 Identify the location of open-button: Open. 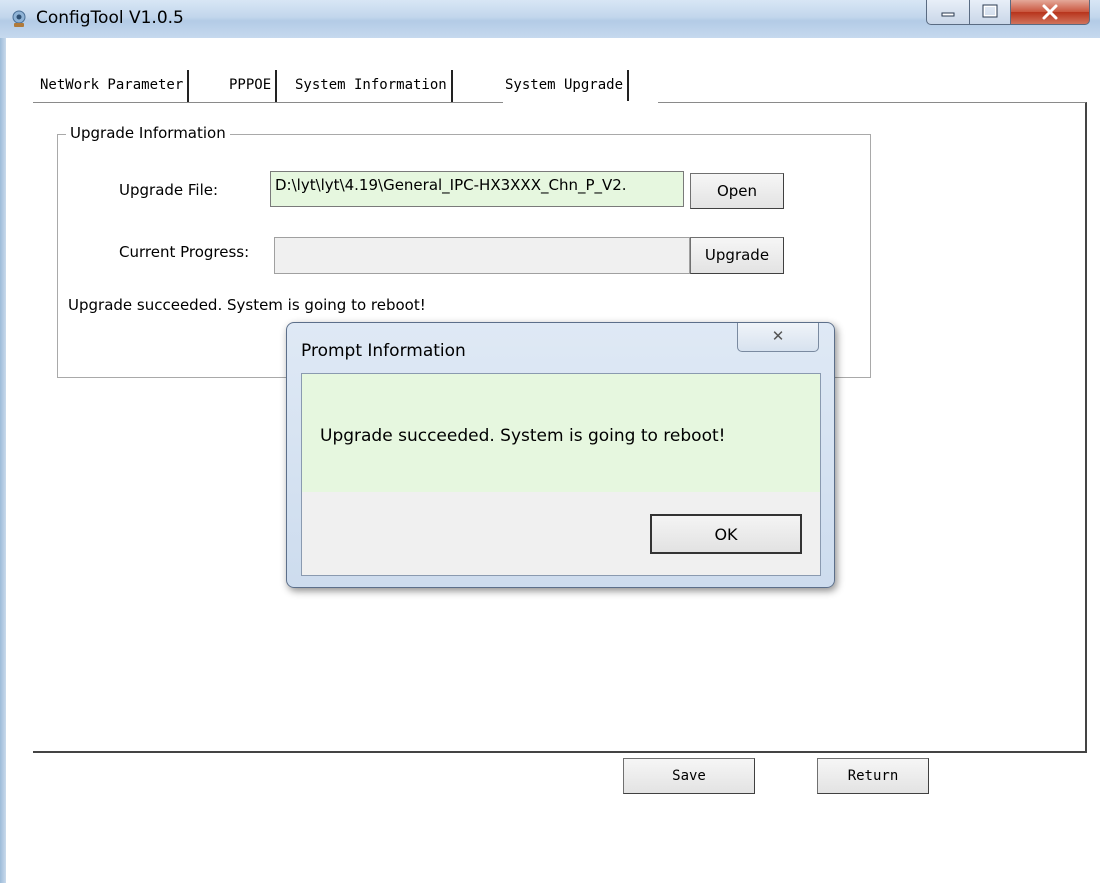
(737, 191).